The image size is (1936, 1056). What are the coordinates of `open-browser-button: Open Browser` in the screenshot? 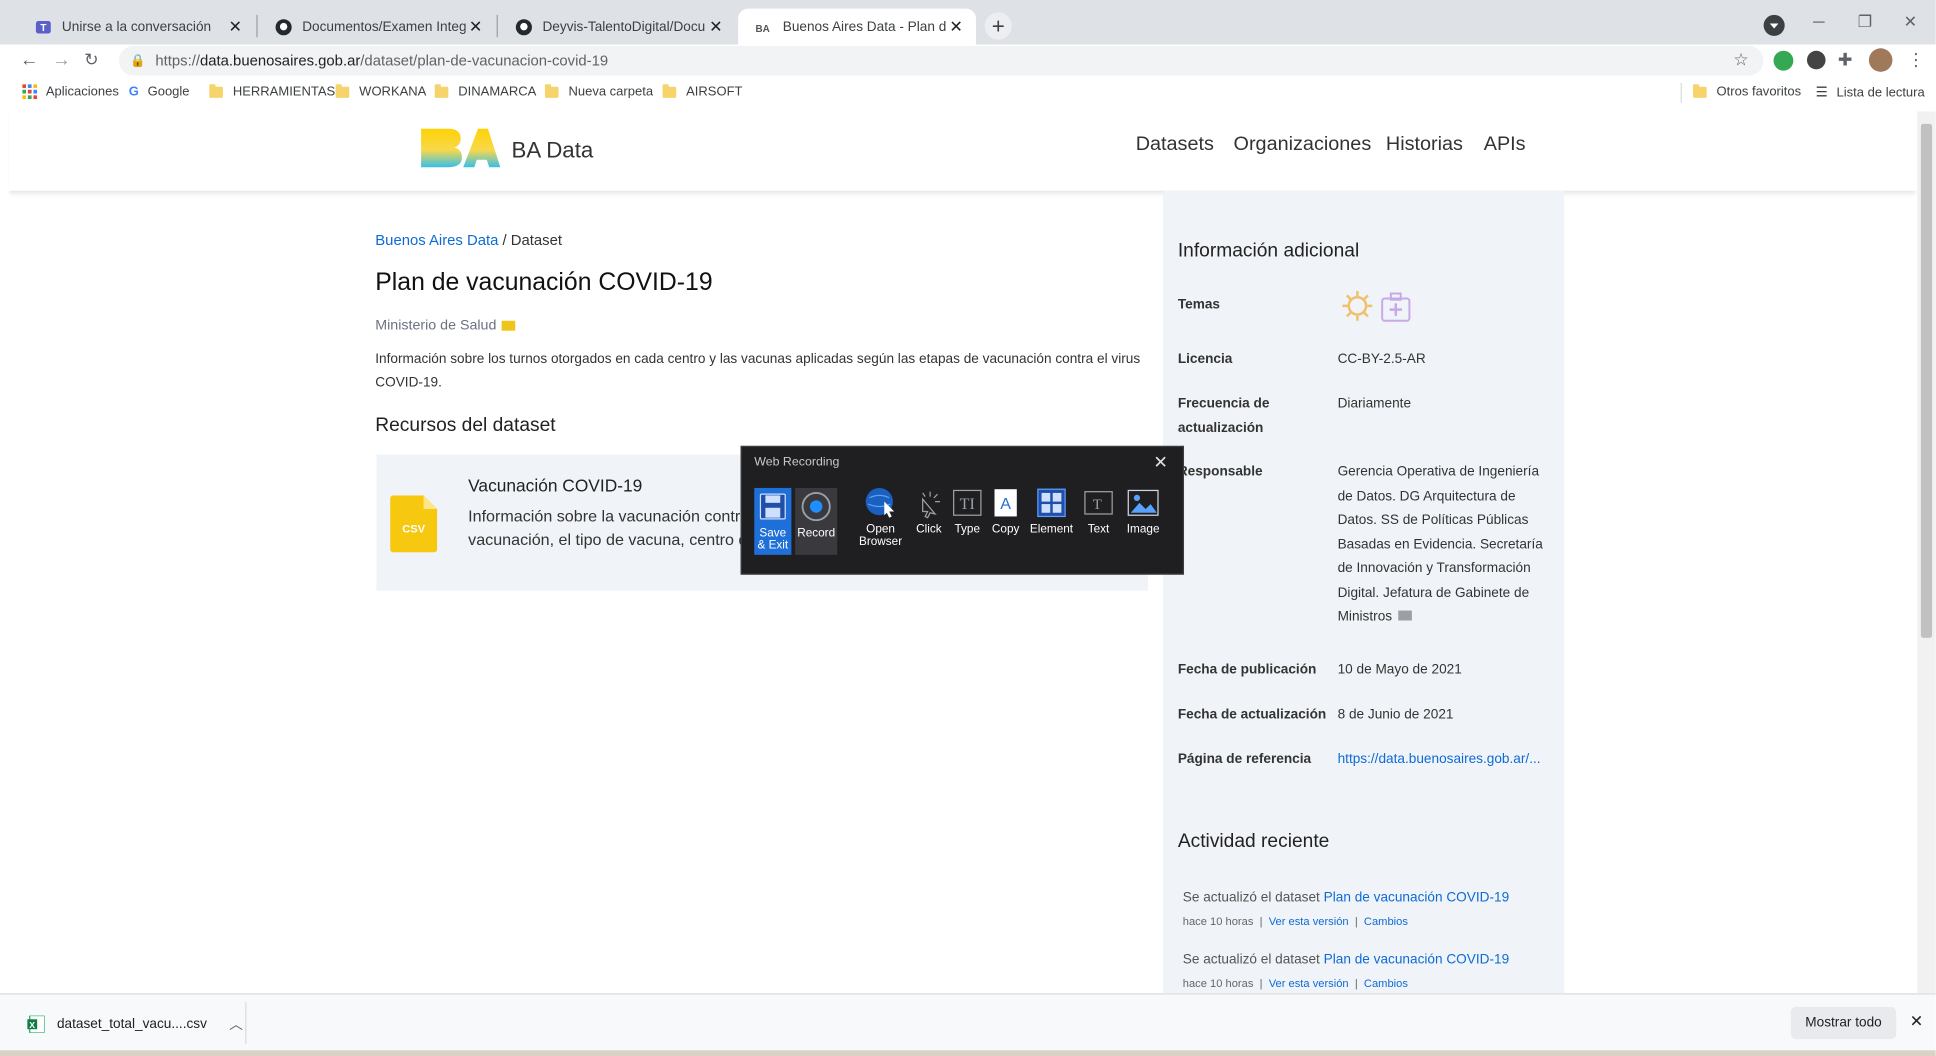 It's located at (881, 521).